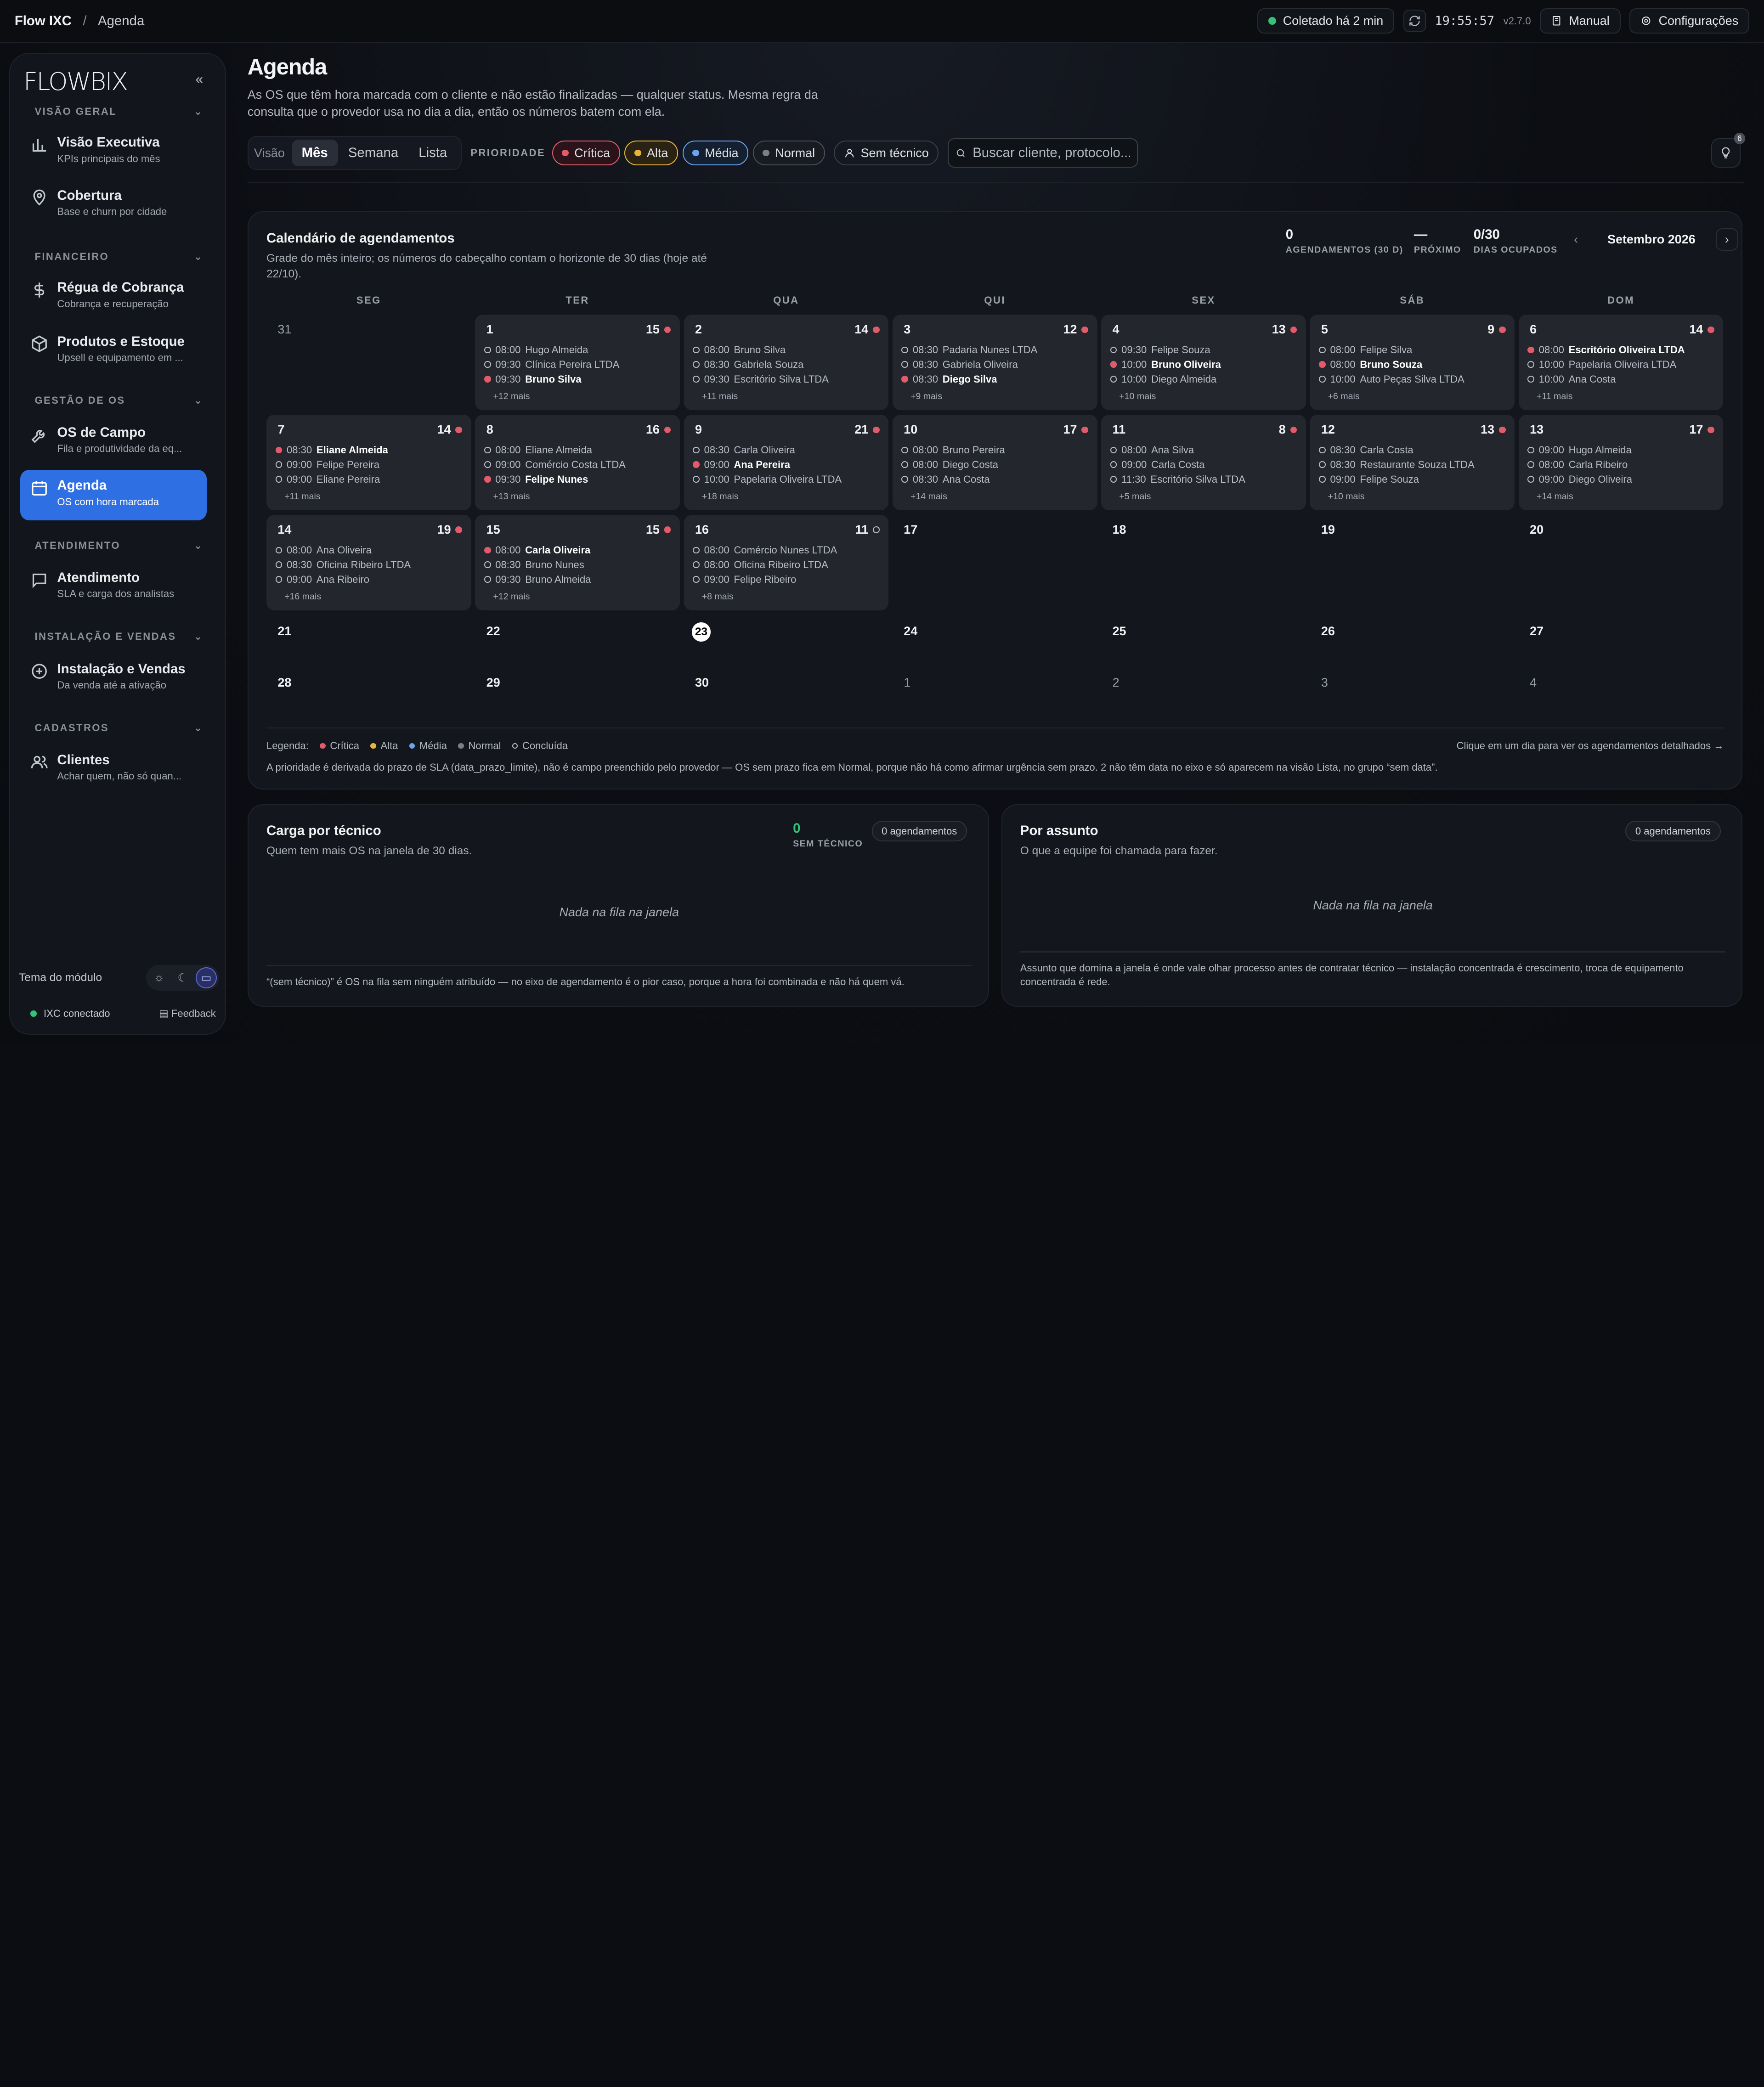  I want to click on calendar-day-cell: 24, so click(995, 641).